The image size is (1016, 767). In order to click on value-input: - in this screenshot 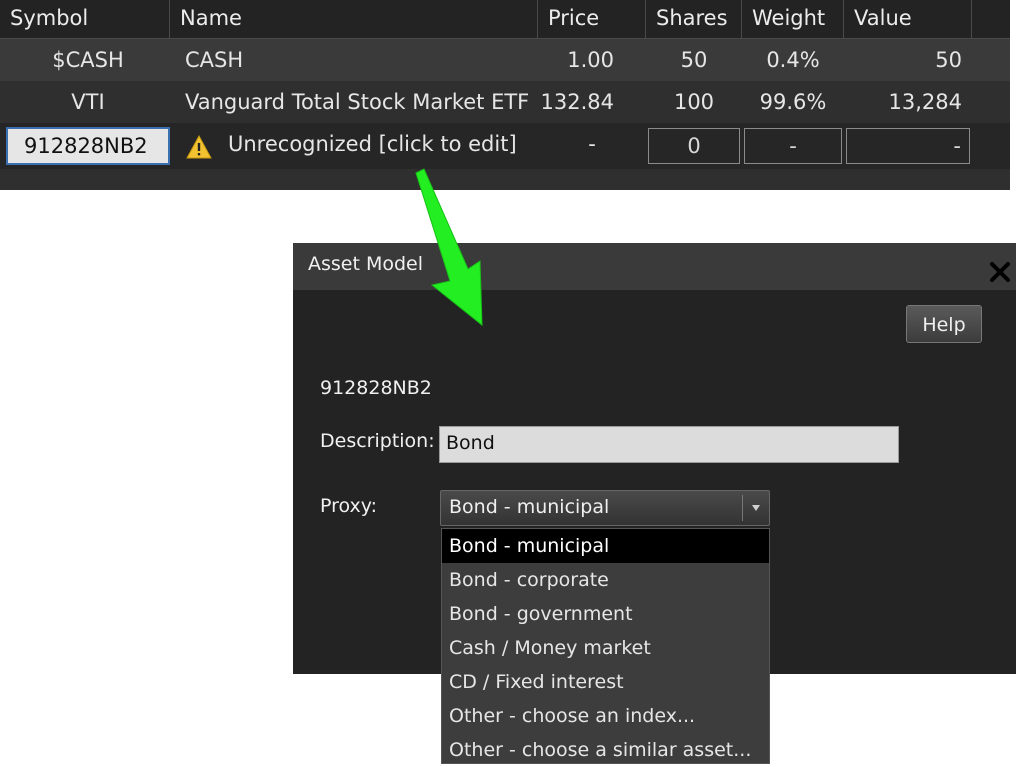, I will do `click(908, 146)`.